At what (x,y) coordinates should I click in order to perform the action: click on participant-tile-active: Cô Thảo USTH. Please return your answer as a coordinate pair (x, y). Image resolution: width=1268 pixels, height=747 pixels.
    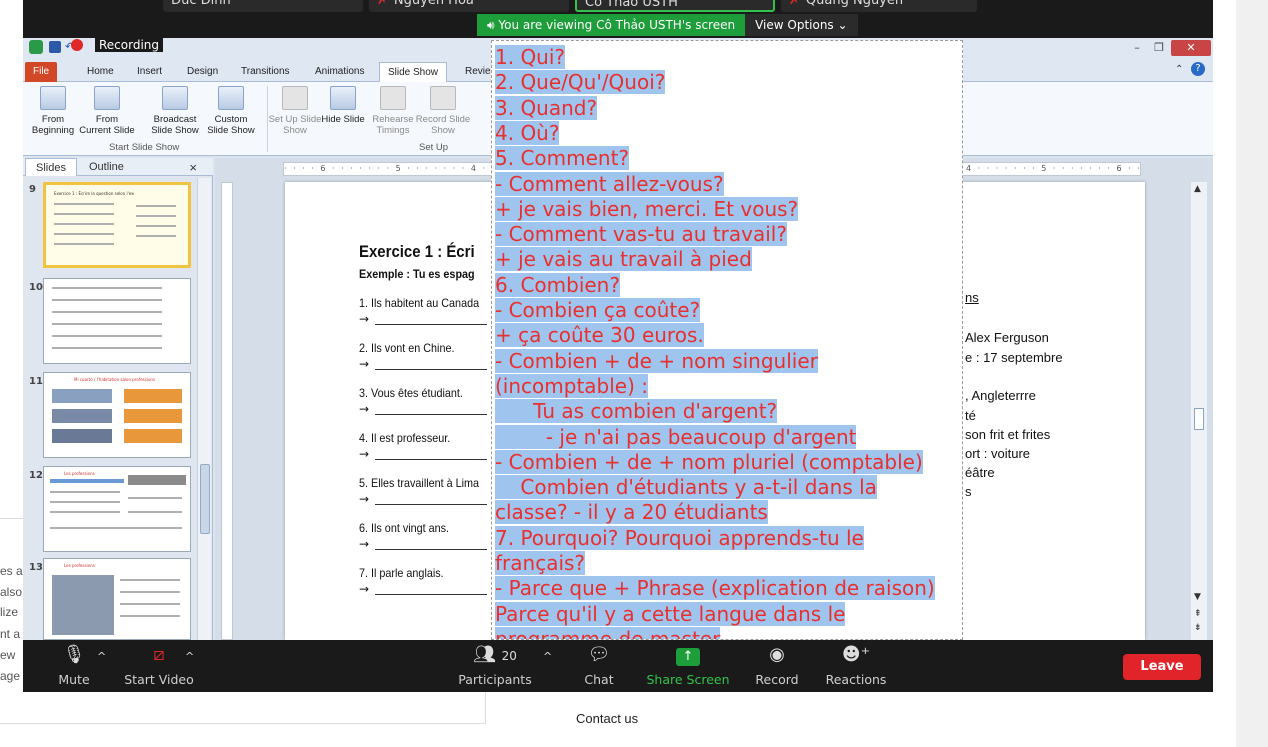
    Looking at the image, I should click on (675, 6).